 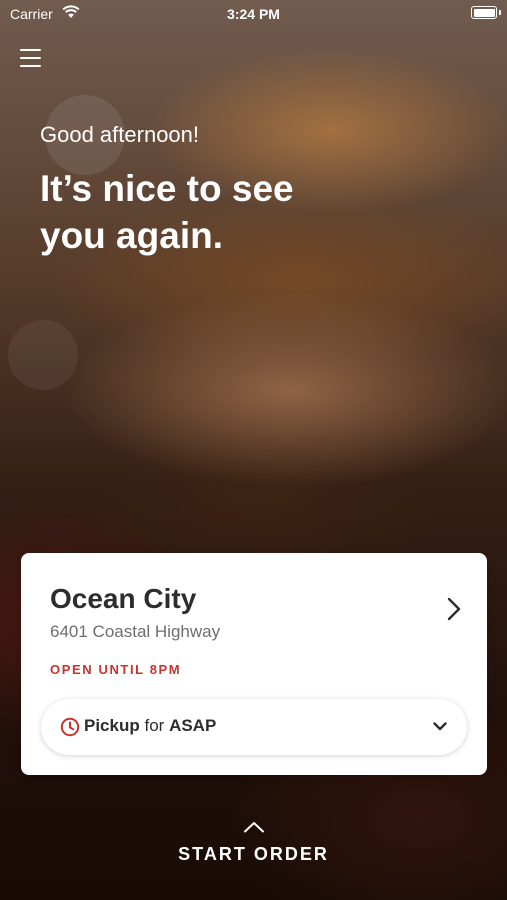 I want to click on chevron-up-icon, so click(x=253, y=827).